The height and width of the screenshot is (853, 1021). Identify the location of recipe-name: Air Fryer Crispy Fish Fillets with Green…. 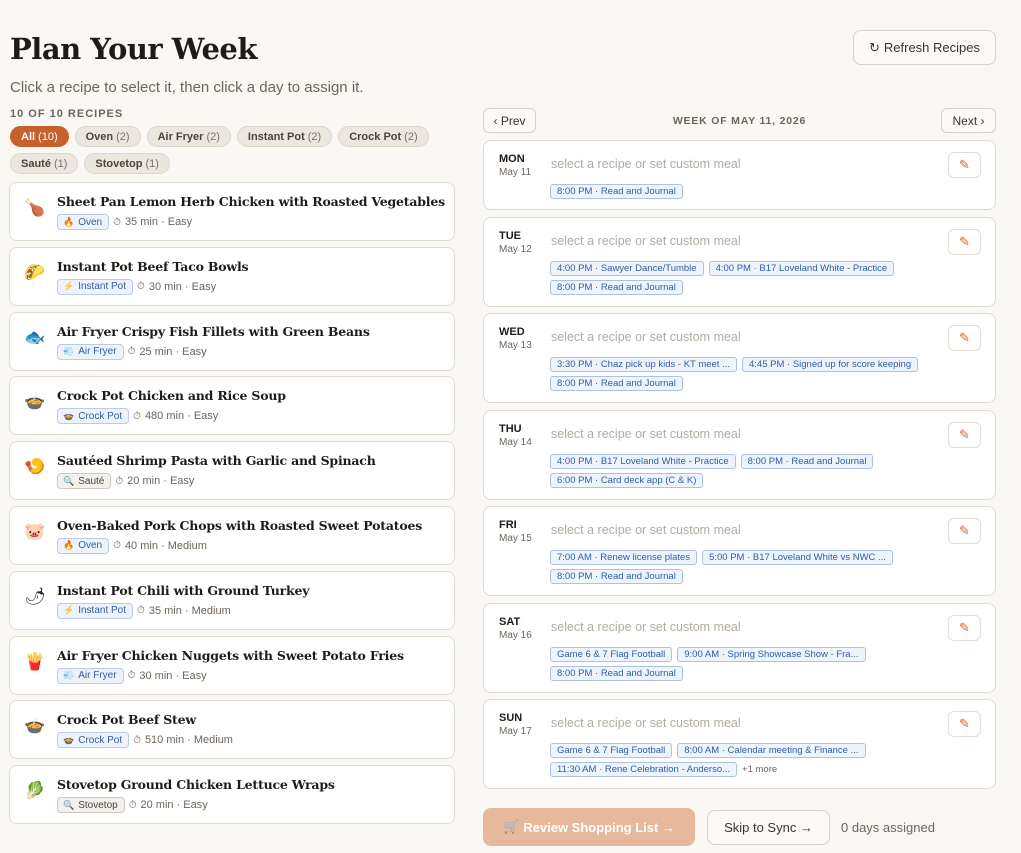
(213, 331).